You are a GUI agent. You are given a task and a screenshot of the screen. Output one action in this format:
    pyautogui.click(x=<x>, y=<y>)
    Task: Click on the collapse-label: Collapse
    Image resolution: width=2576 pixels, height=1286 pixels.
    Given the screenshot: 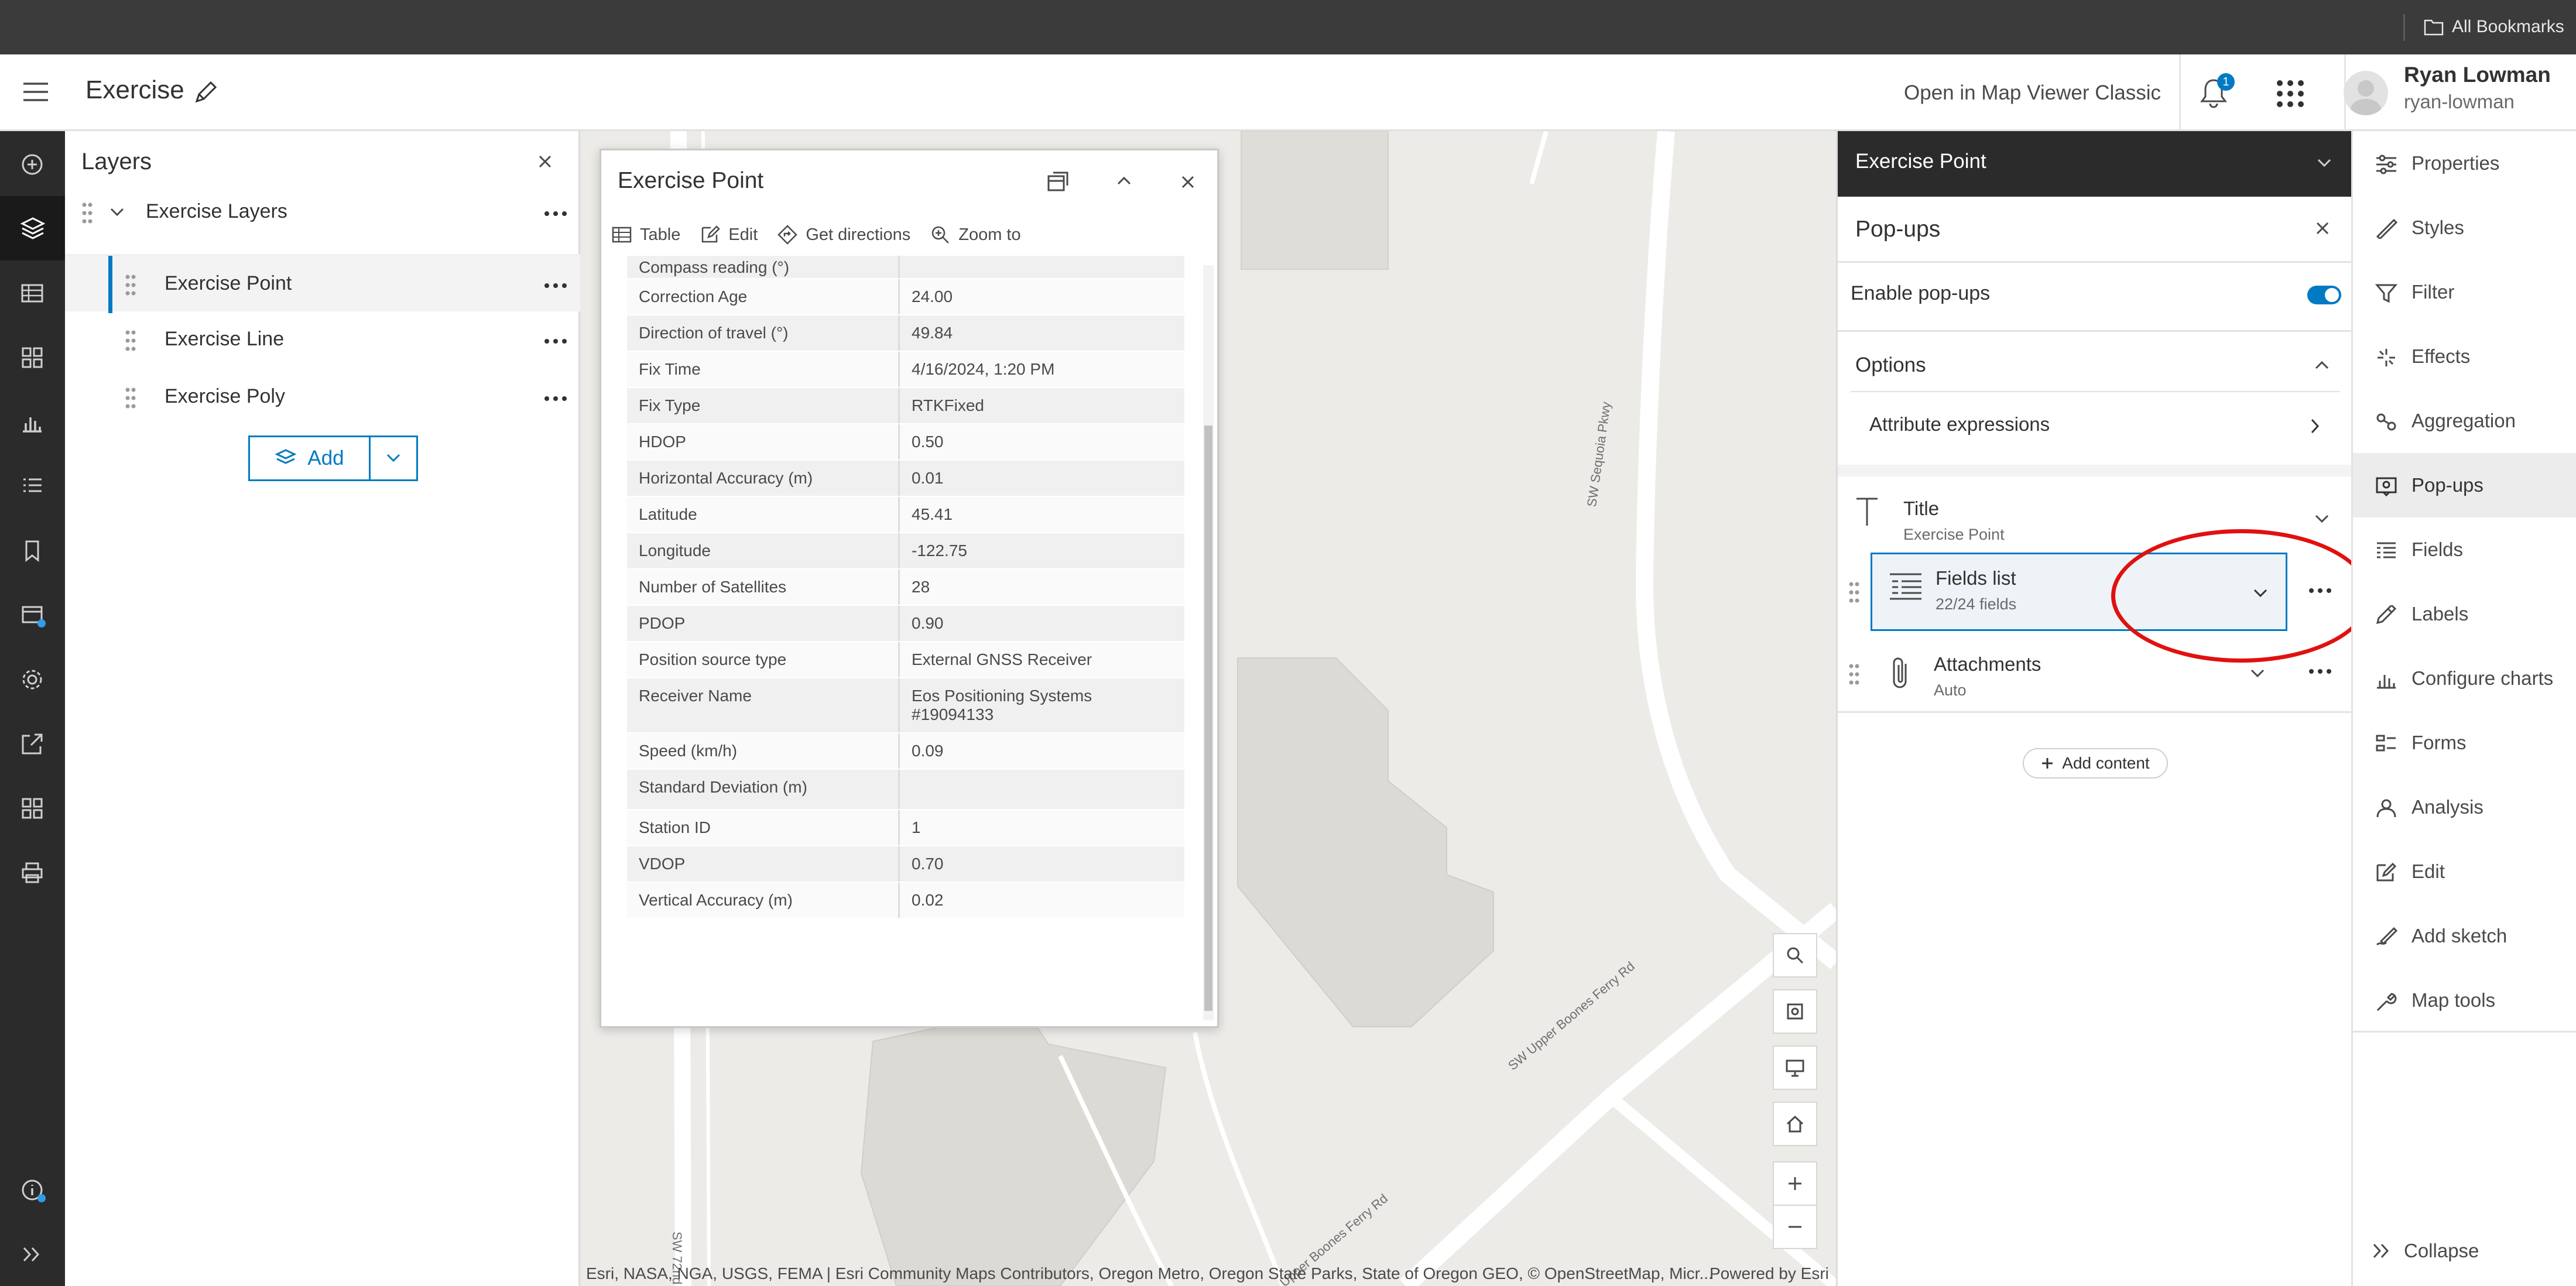 What is the action you would take?
    pyautogui.click(x=2441, y=1251)
    